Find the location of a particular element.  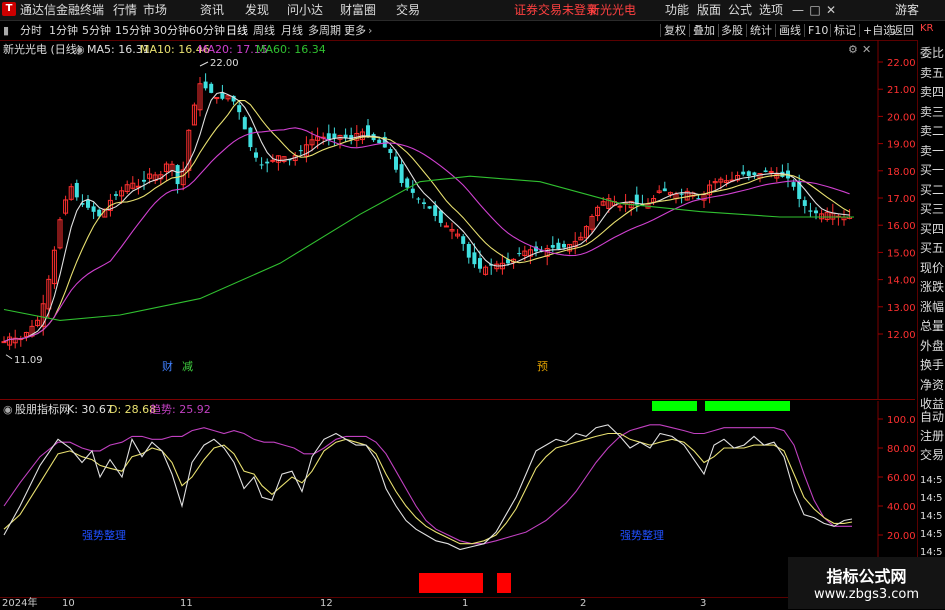

tab-multi-period: 多周期 is located at coordinates (324, 30).